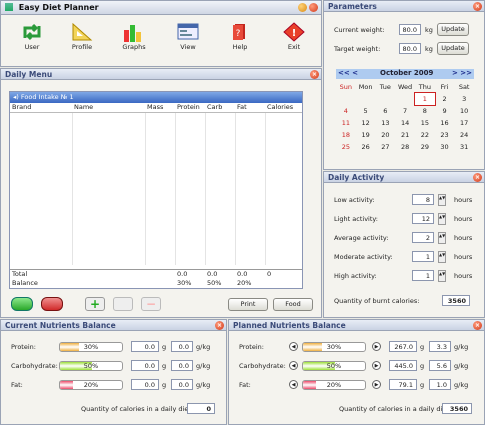 The width and height of the screenshot is (485, 425). Describe the element at coordinates (188, 32) in the screenshot. I see `view-icon` at that location.